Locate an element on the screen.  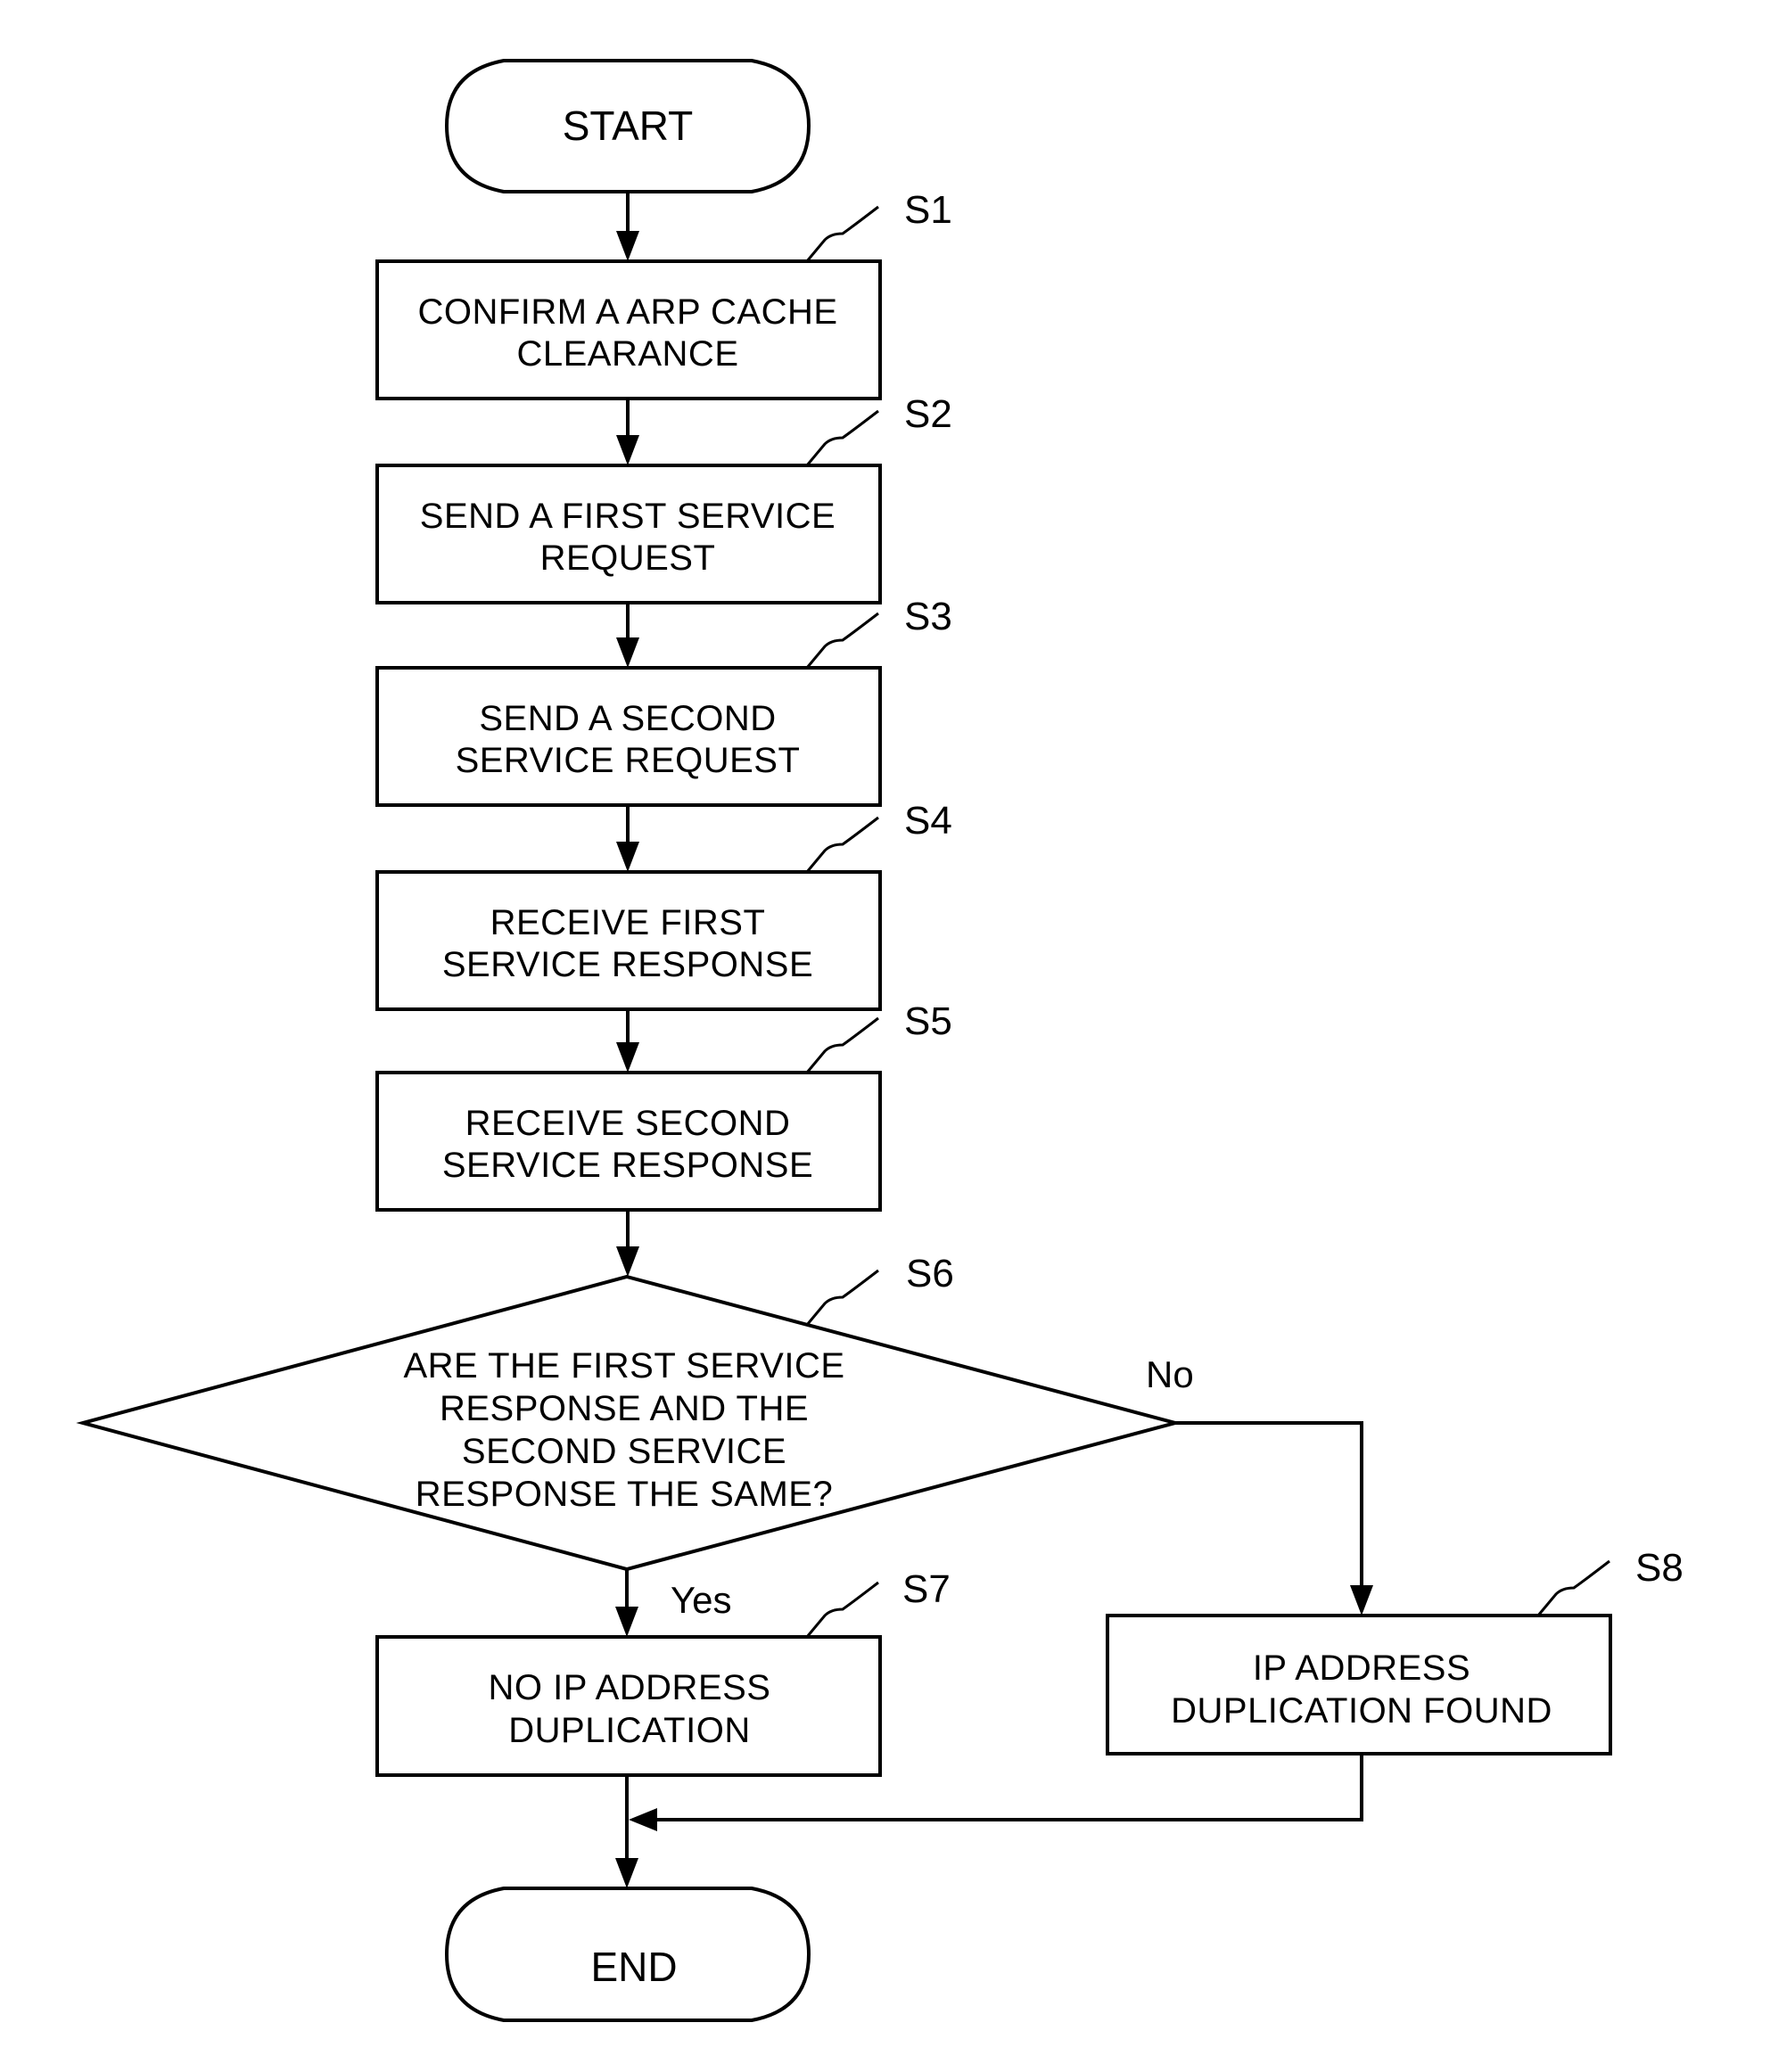
step-s1: CONFIRM A ARP CACHECLEARANCE S1 is located at coordinates (664, 294).